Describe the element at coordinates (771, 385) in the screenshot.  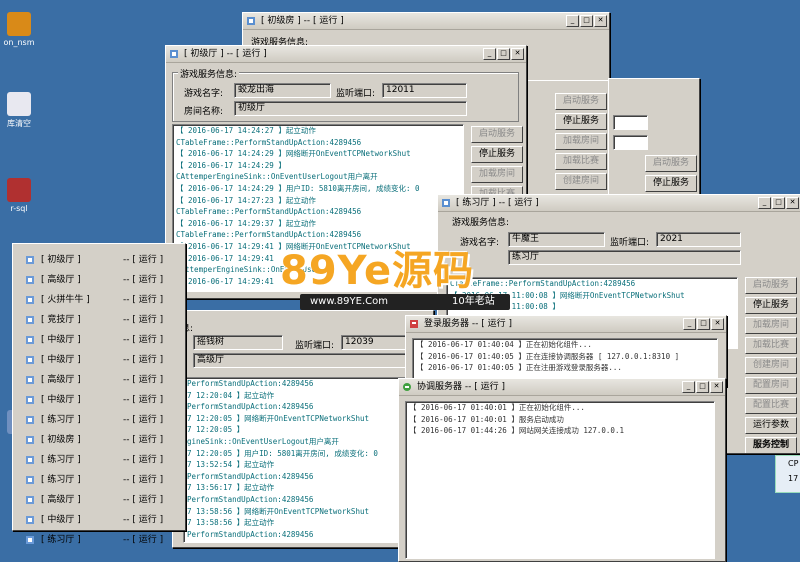
I see `action-button: 配置房间` at that location.